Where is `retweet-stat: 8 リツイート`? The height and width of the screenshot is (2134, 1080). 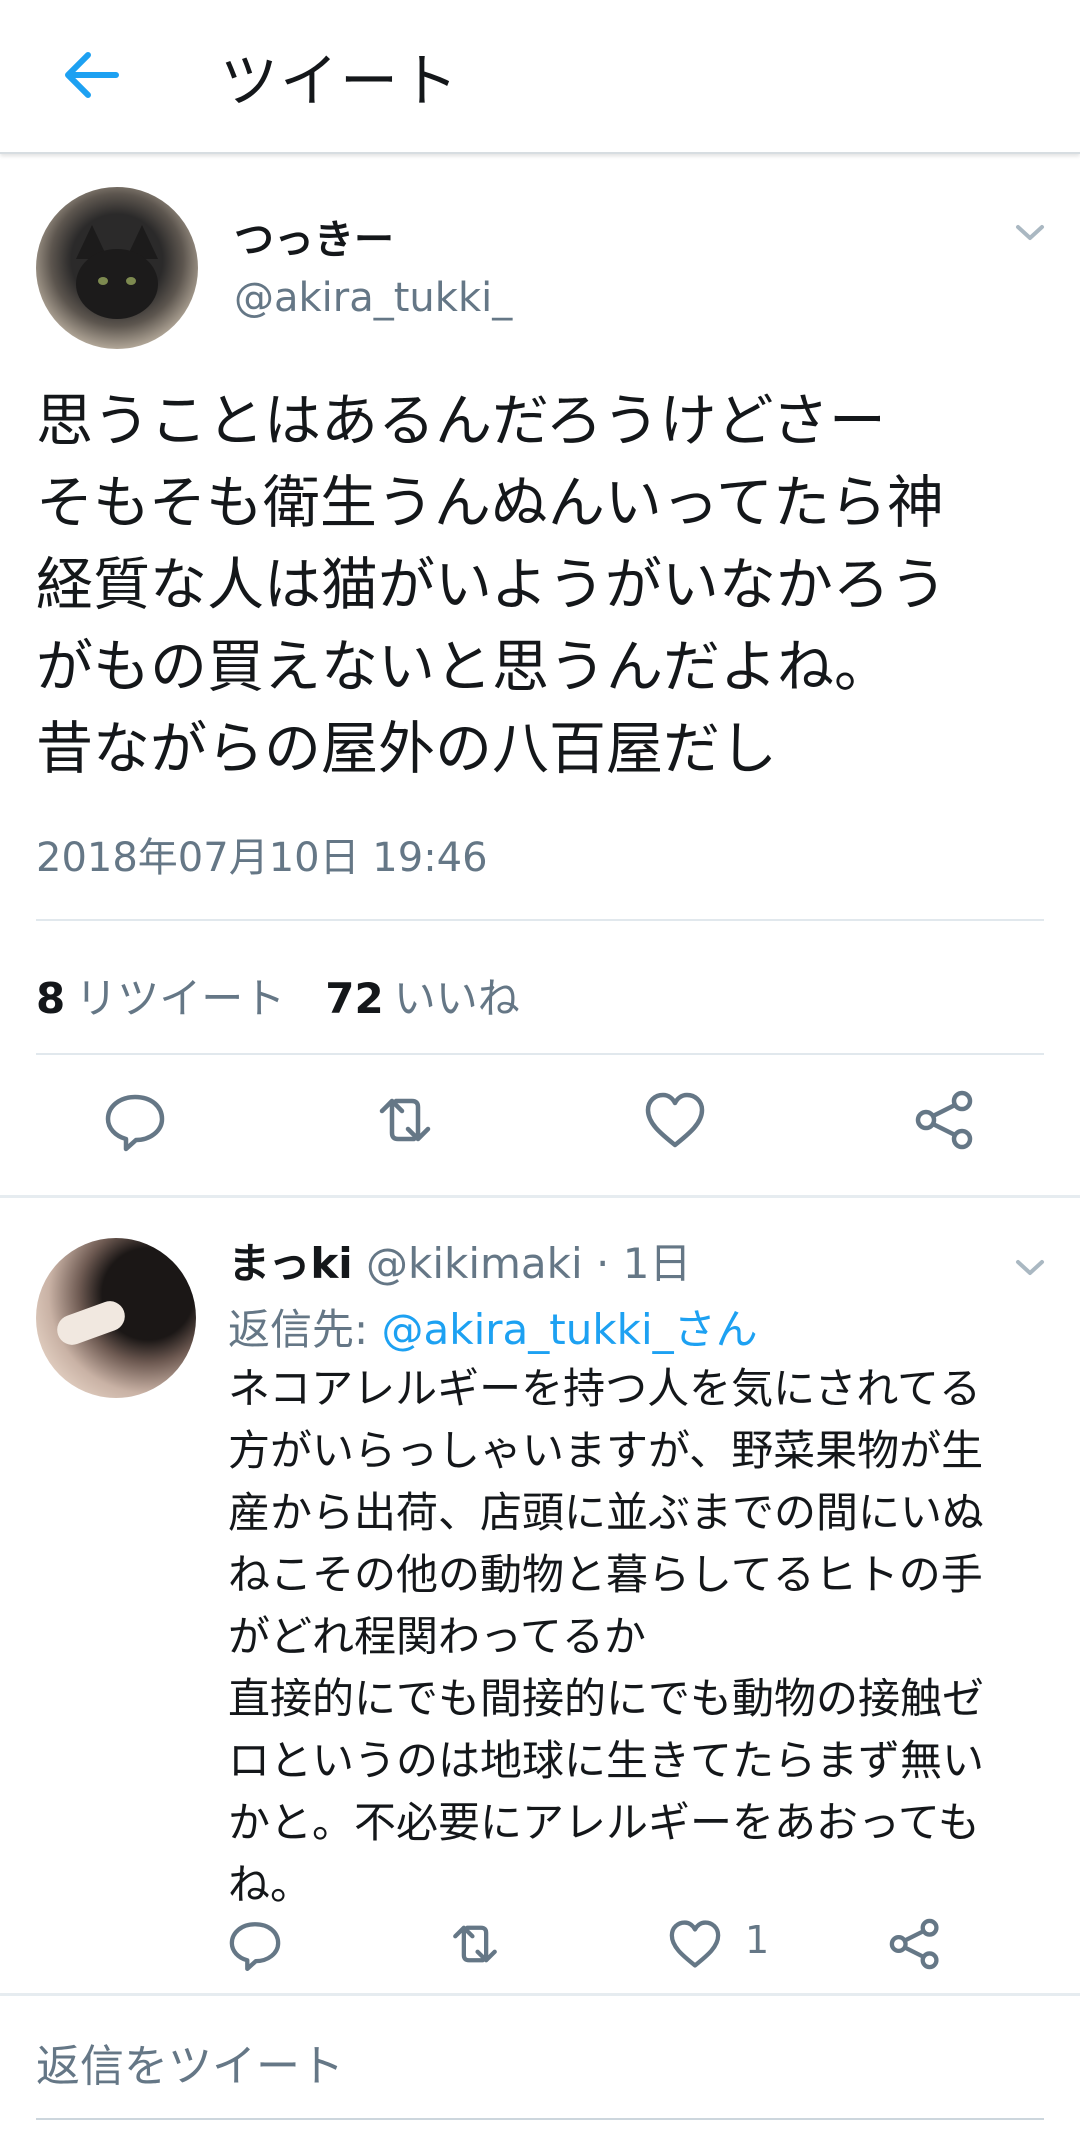 retweet-stat: 8 リツイート is located at coordinates (160, 998).